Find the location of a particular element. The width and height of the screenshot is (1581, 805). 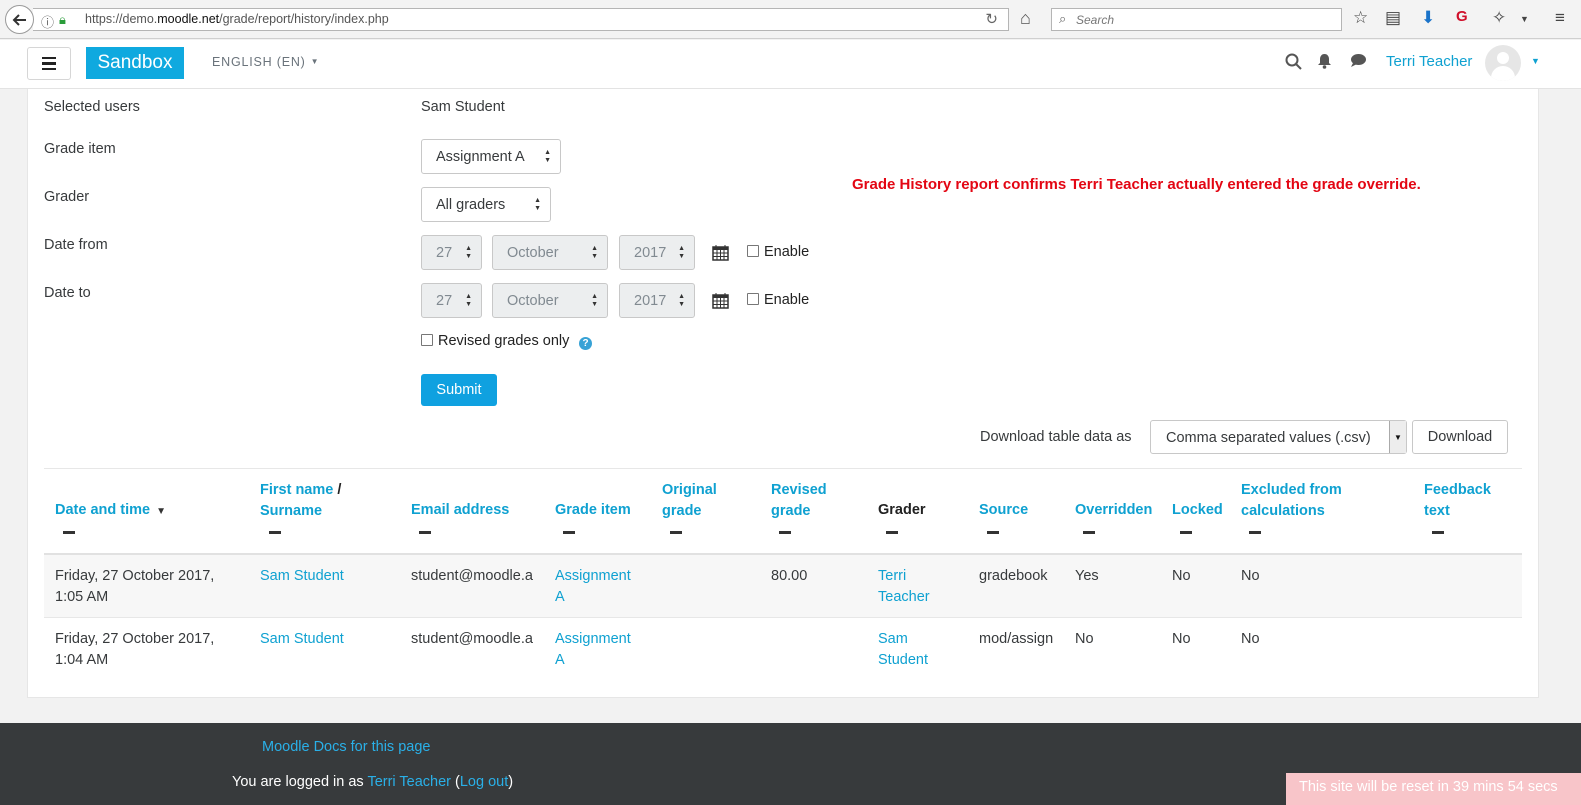

language-menu: ENGLISH (EN) ▼ is located at coordinates (265, 62).